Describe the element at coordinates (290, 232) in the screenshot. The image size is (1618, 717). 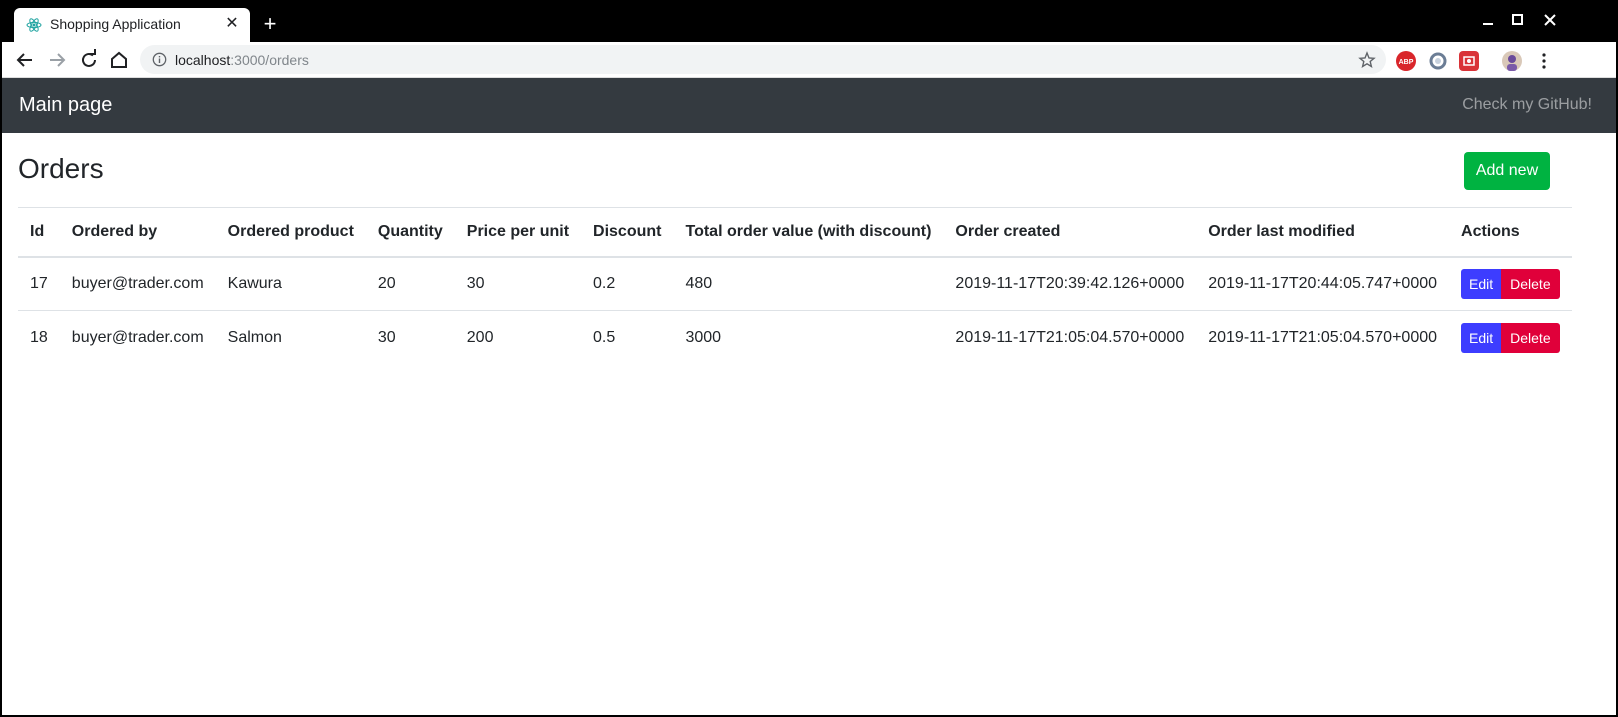
I see `column-header: Ordered product` at that location.